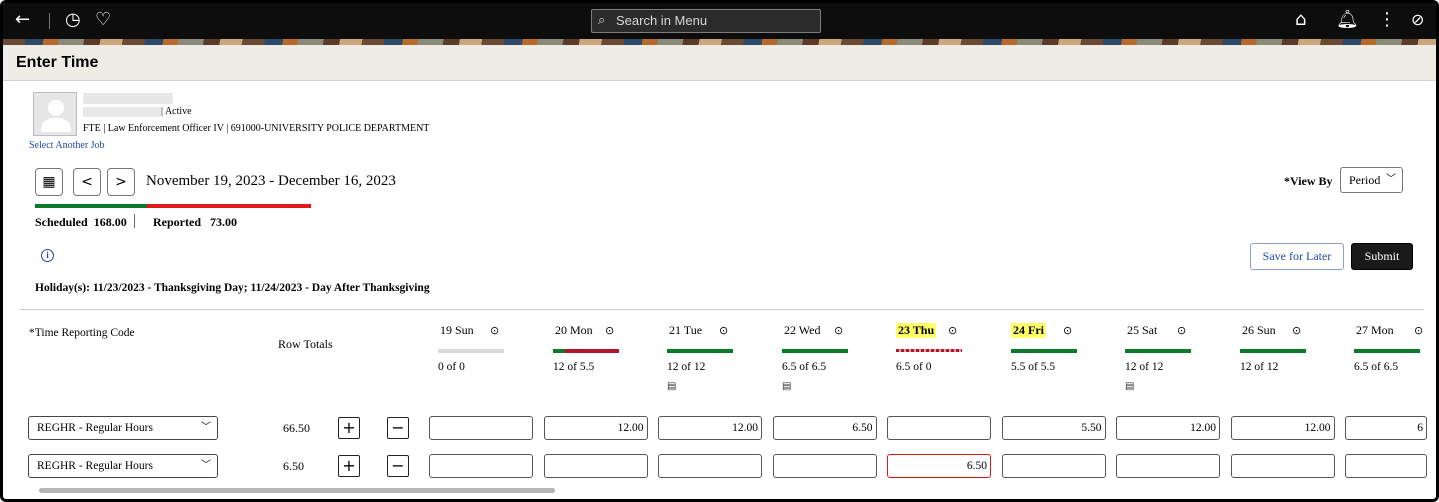  I want to click on history-icon: ◷, so click(73, 20).